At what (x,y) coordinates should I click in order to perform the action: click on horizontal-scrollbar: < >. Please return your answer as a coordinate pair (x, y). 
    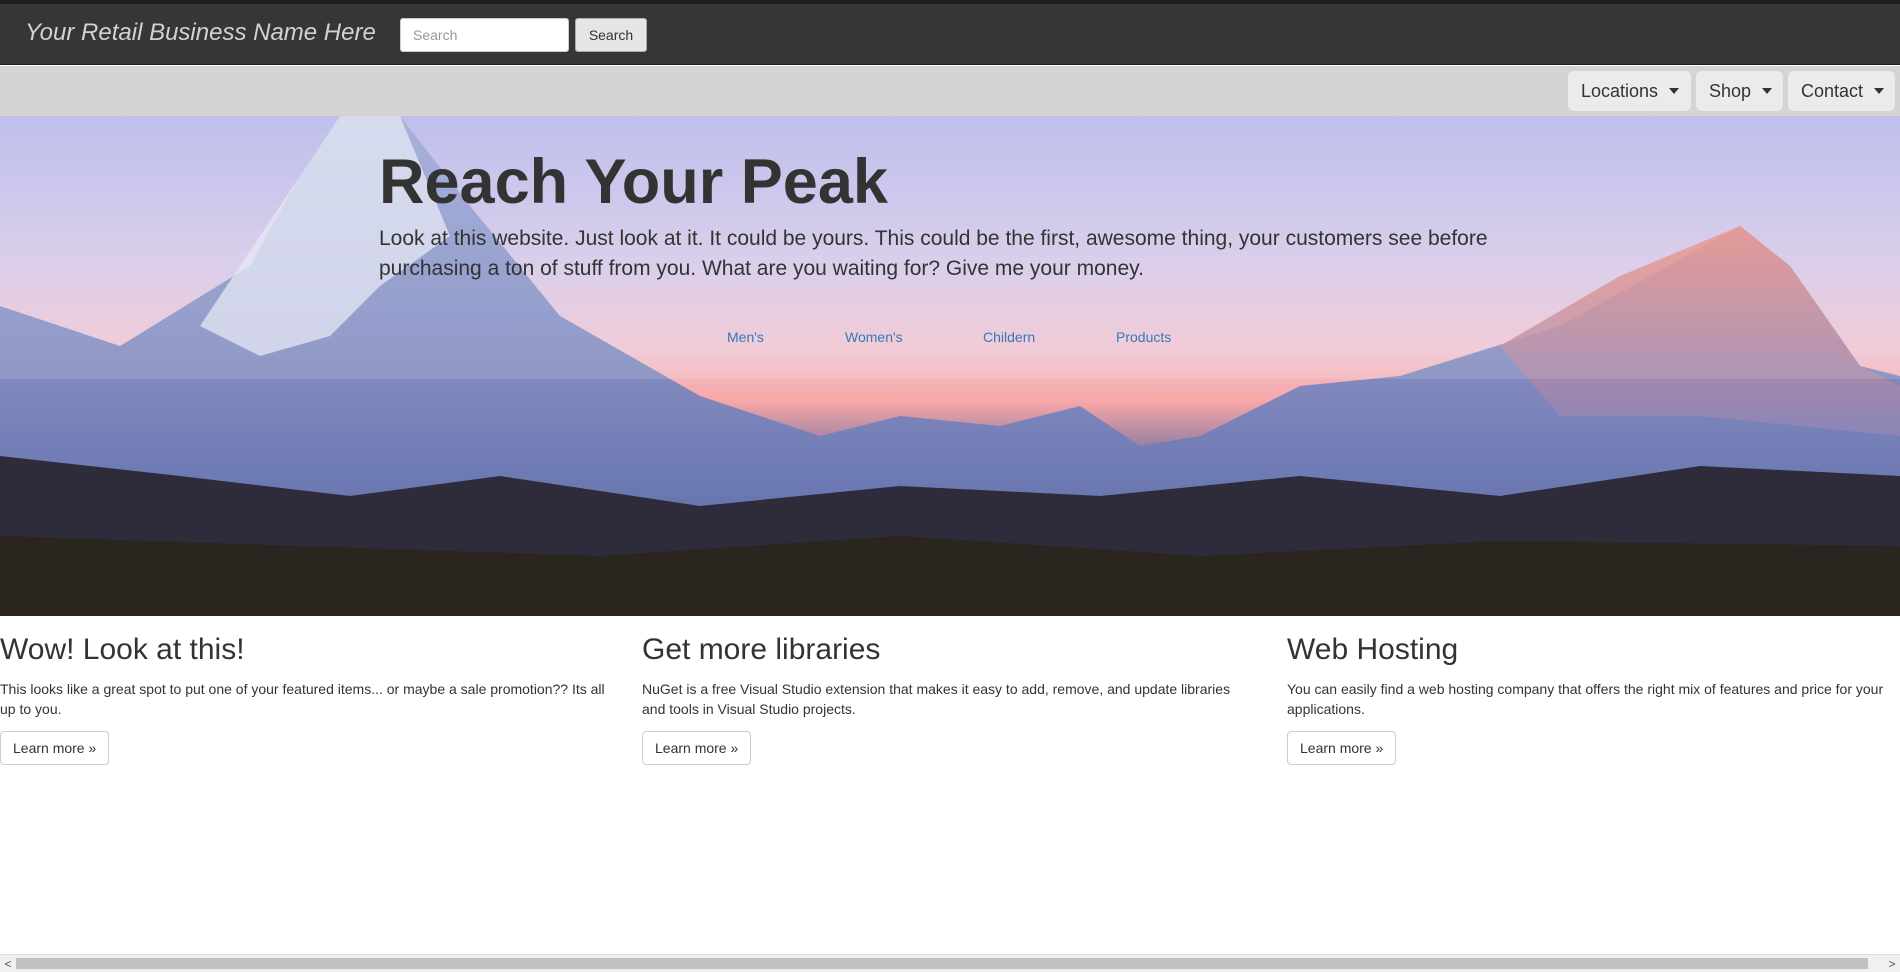
    Looking at the image, I should click on (950, 963).